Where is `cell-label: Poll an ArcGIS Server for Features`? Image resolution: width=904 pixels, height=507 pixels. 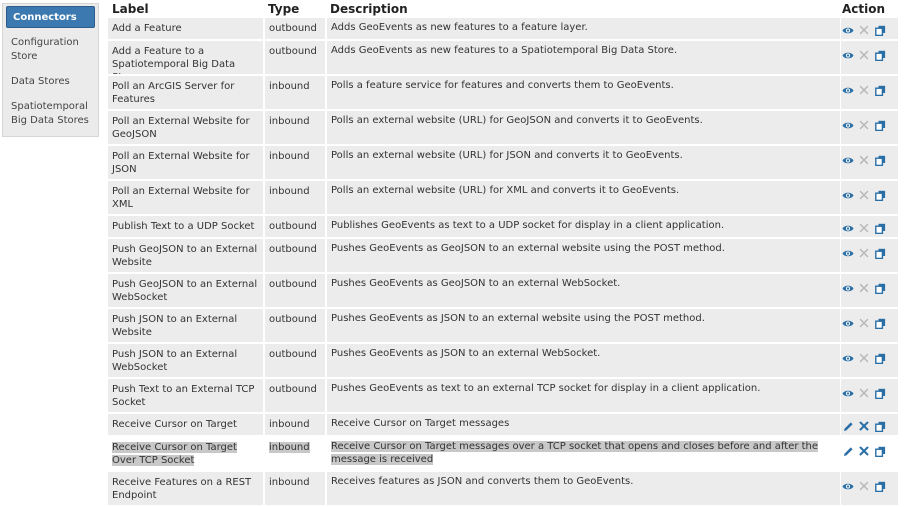 cell-label: Poll an ArcGIS Server for Features is located at coordinates (185, 92).